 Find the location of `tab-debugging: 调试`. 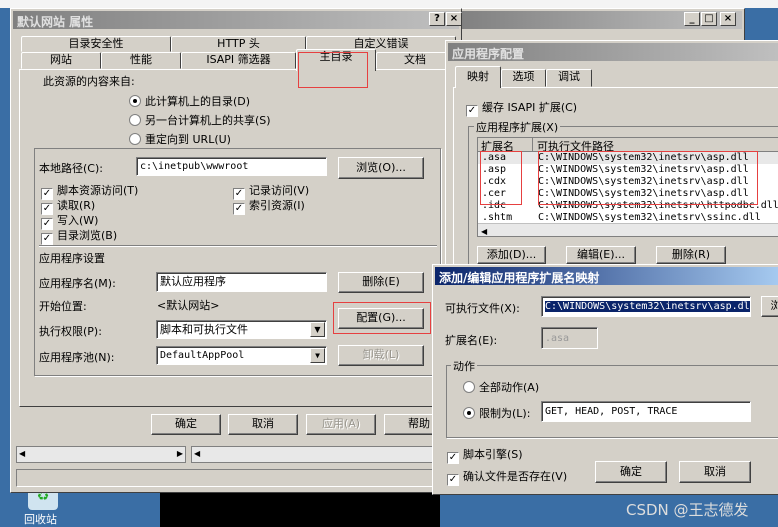

tab-debugging: 调试 is located at coordinates (569, 78).